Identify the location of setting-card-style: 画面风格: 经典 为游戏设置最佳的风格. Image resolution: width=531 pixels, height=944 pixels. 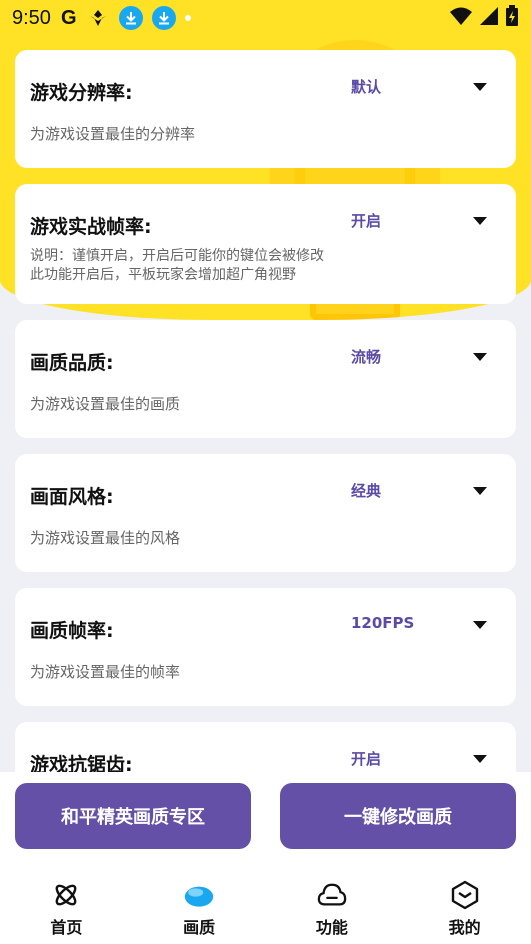
(265, 513).